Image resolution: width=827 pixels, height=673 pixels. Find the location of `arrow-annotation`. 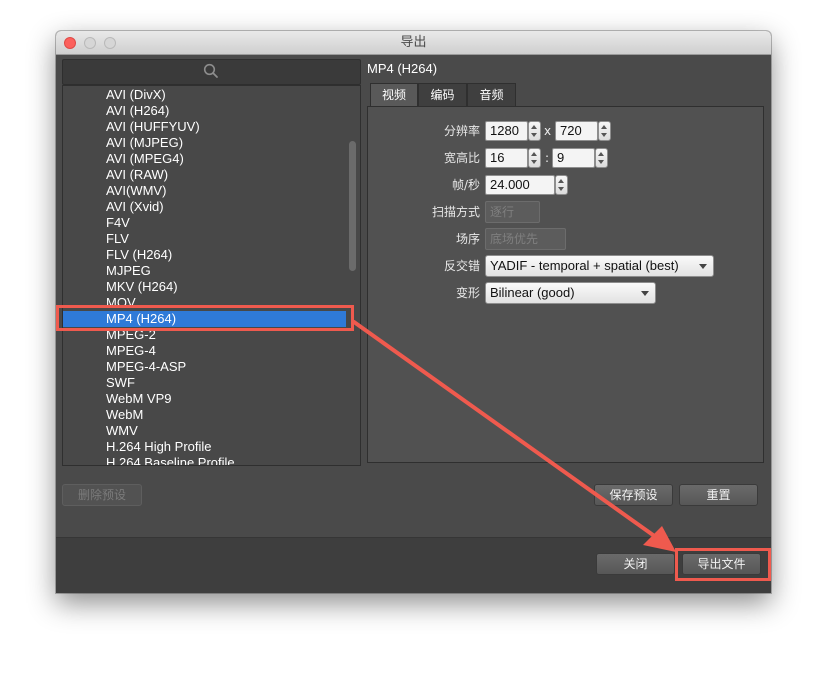

arrow-annotation is located at coordinates (514, 436).